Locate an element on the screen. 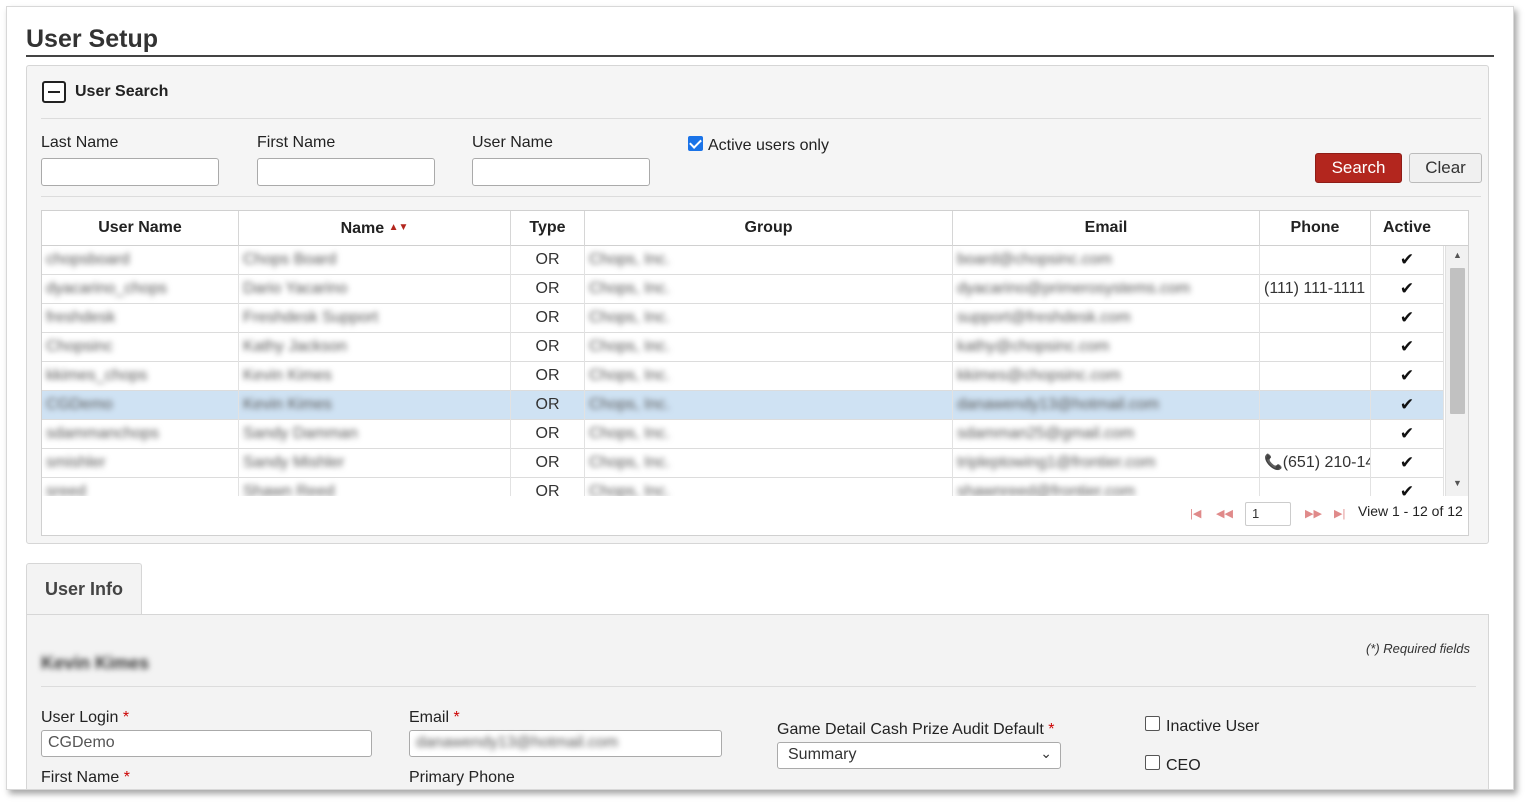 This screenshot has width=1526, height=802. user-login-input: CGDemo is located at coordinates (206, 743).